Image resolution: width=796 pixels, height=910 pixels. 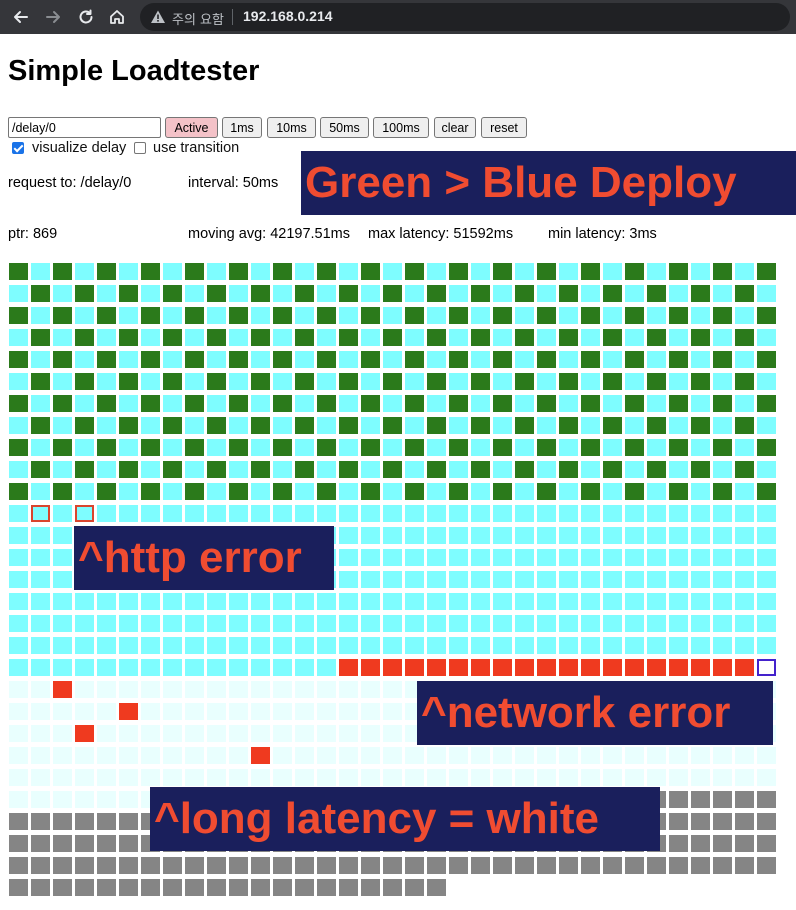 What do you see at coordinates (455, 127) in the screenshot?
I see `clear-button: clear` at bounding box center [455, 127].